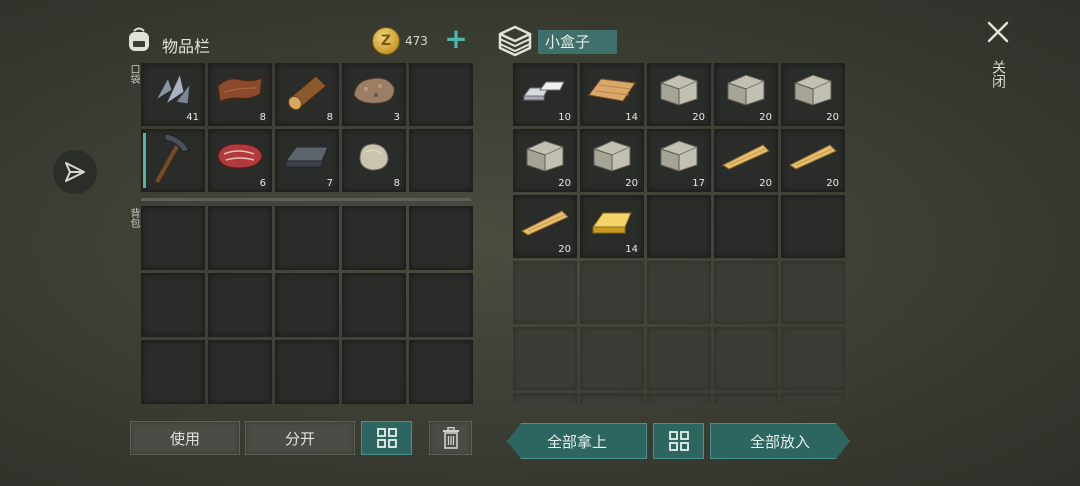 The width and height of the screenshot is (1080, 486). What do you see at coordinates (133, 218) in the screenshot?
I see `backpack-label: 背包` at bounding box center [133, 218].